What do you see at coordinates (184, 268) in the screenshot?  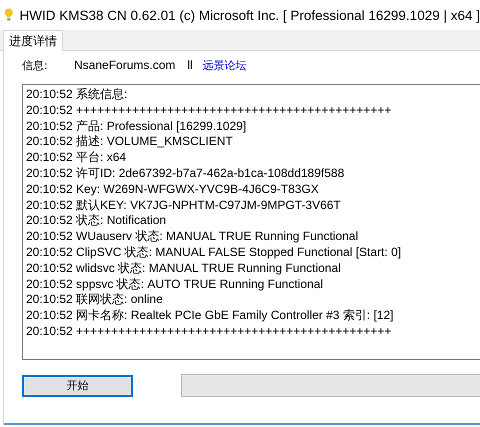 I see `log-line: 20:10:52 wlidsvc 状态: MANUAL TRUE Running Functional` at bounding box center [184, 268].